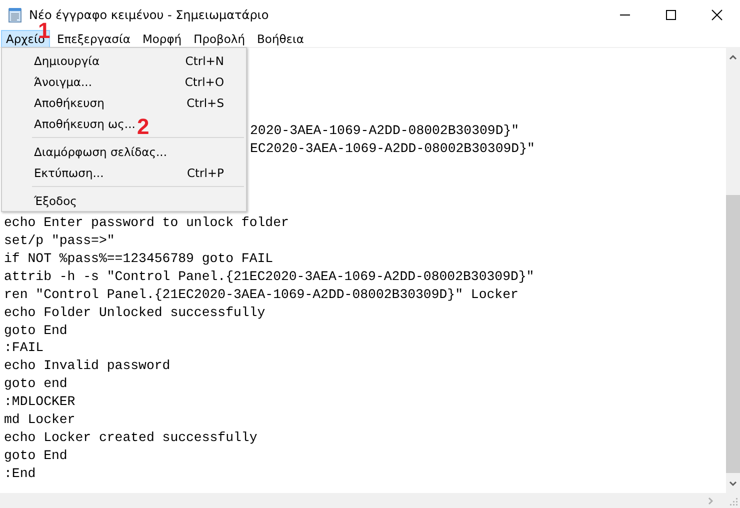  Describe the element at coordinates (36, 384) in the screenshot. I see `code-line: goto end` at that location.